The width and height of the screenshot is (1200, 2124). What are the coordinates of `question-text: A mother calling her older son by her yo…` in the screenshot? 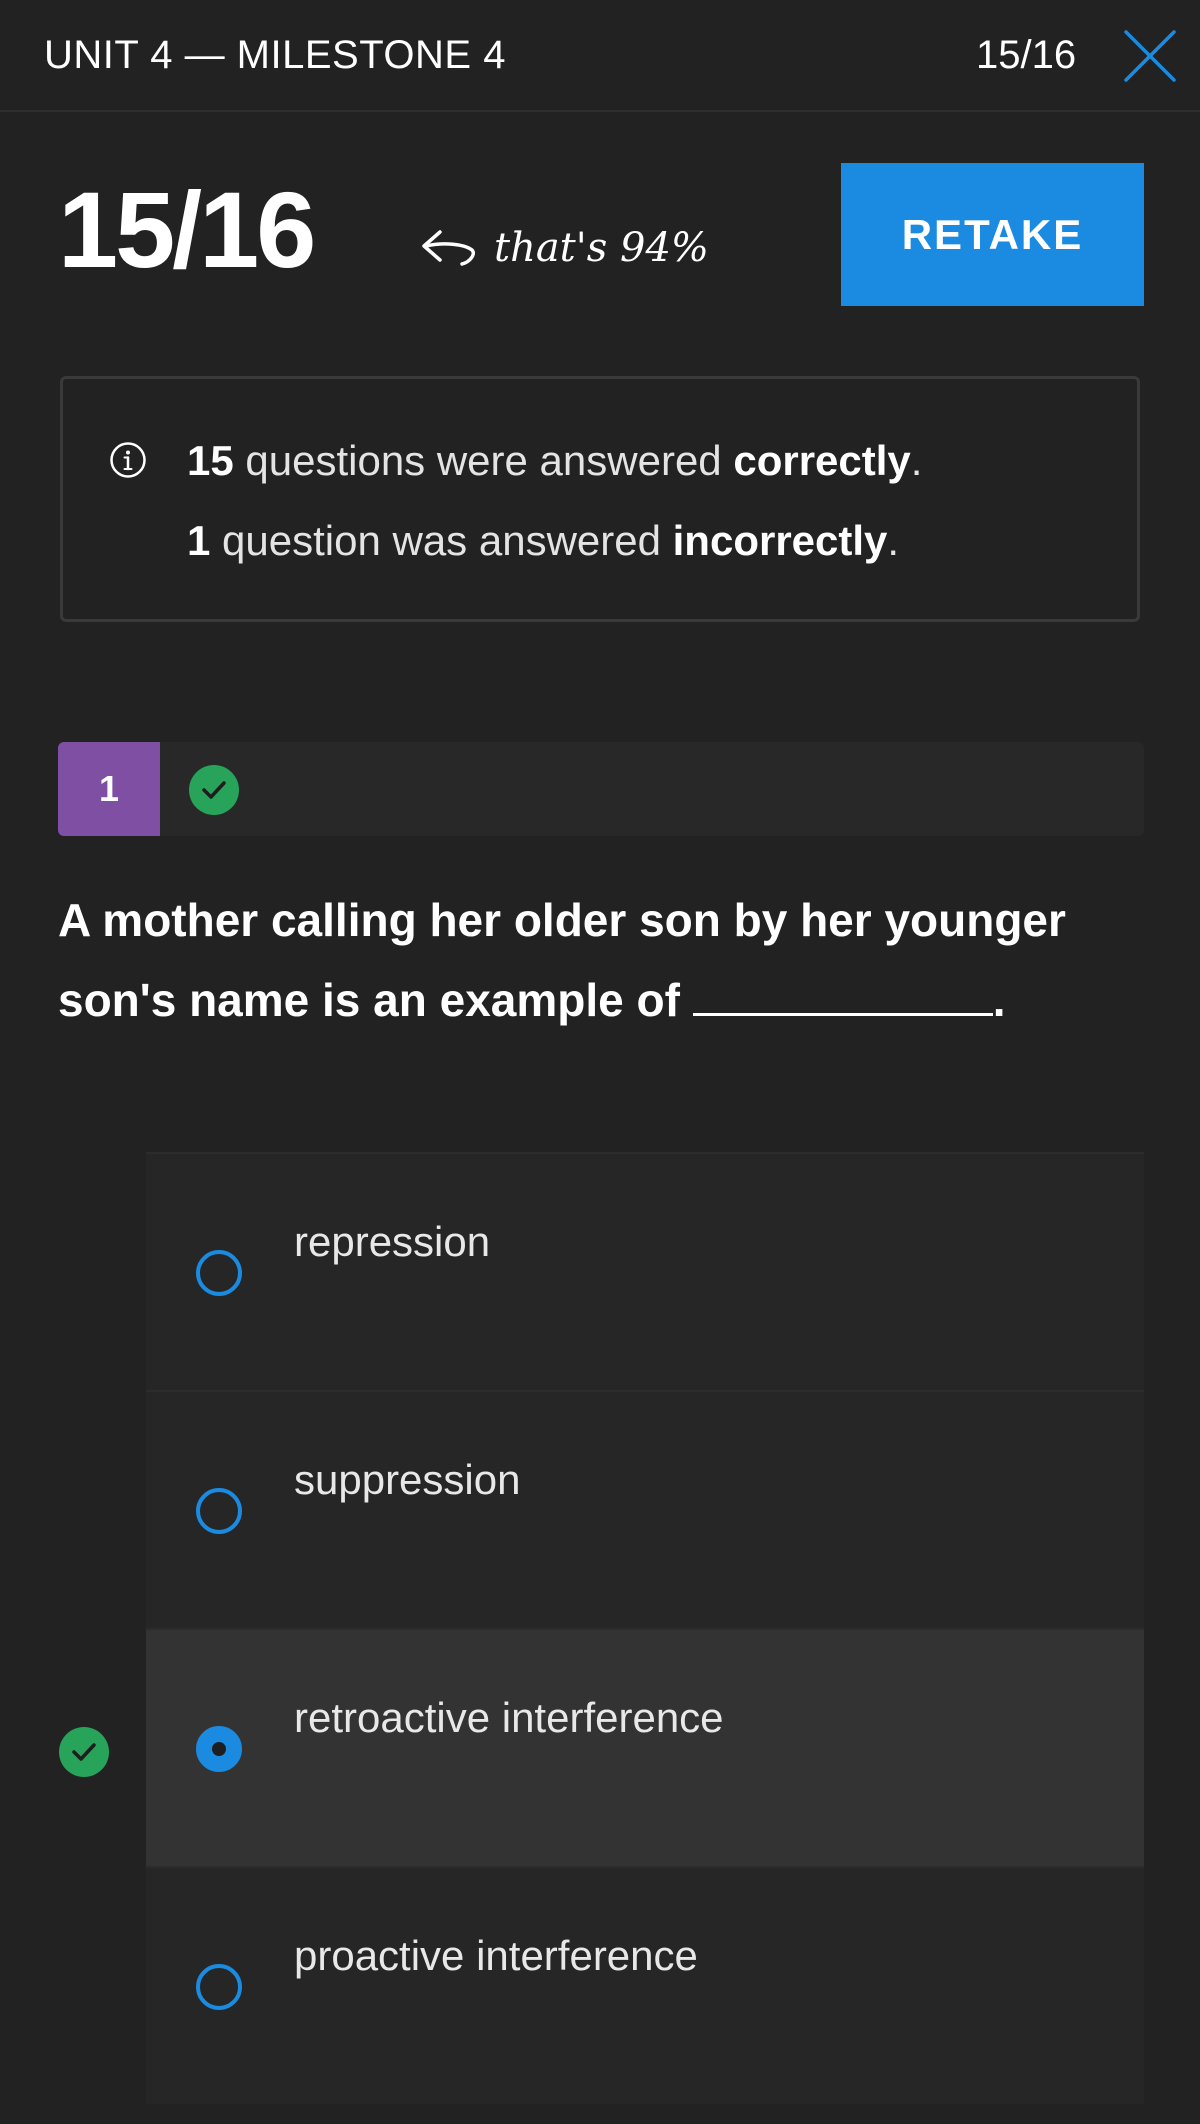 It's located at (603, 960).